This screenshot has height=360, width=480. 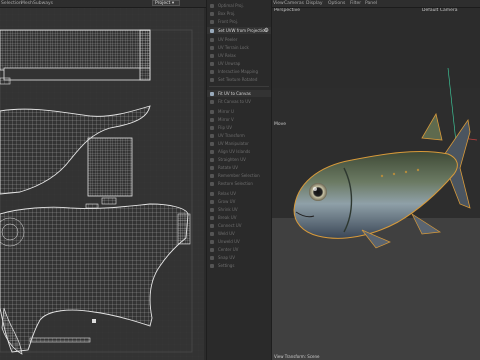 I want to click on tool-label: Center UV, so click(x=228, y=249).